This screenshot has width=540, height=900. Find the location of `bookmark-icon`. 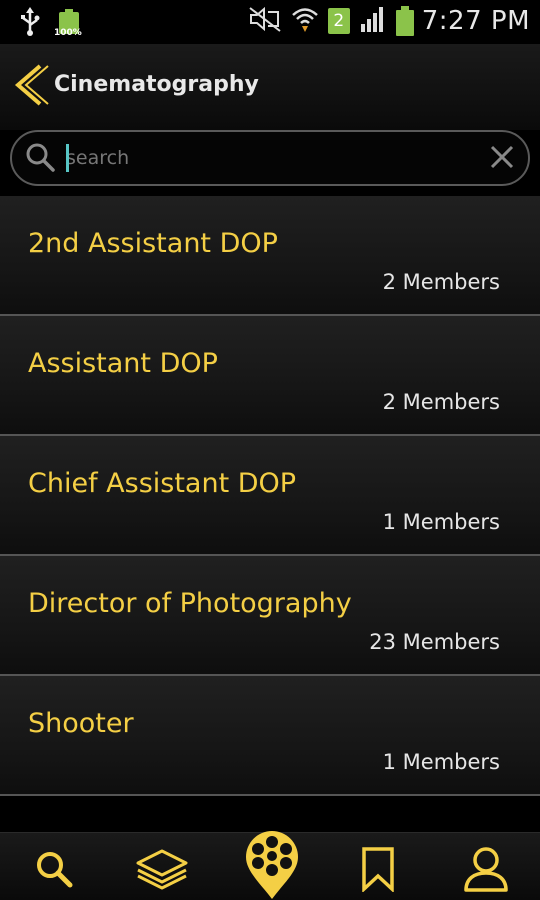

bookmark-icon is located at coordinates (378, 869).